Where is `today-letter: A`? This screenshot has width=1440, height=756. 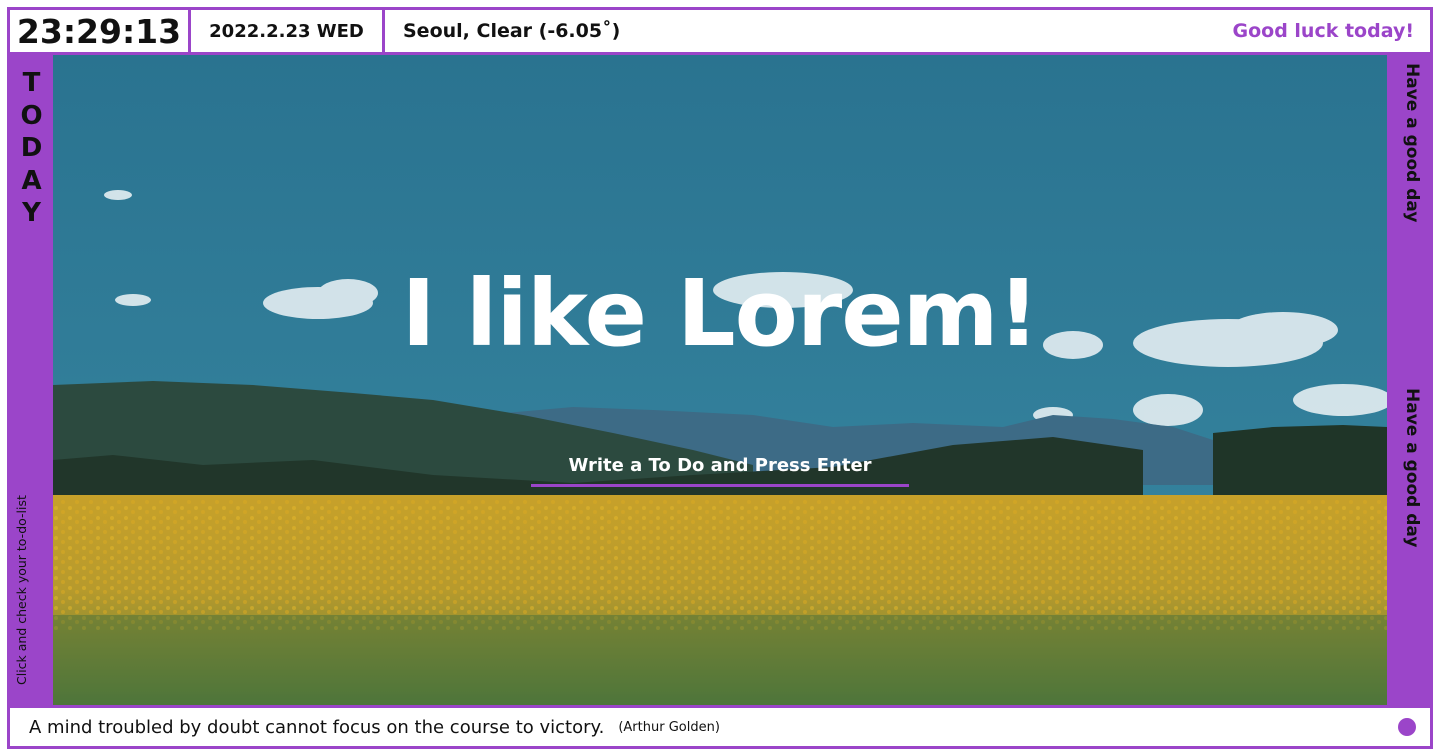
today-letter: A is located at coordinates (31, 180).